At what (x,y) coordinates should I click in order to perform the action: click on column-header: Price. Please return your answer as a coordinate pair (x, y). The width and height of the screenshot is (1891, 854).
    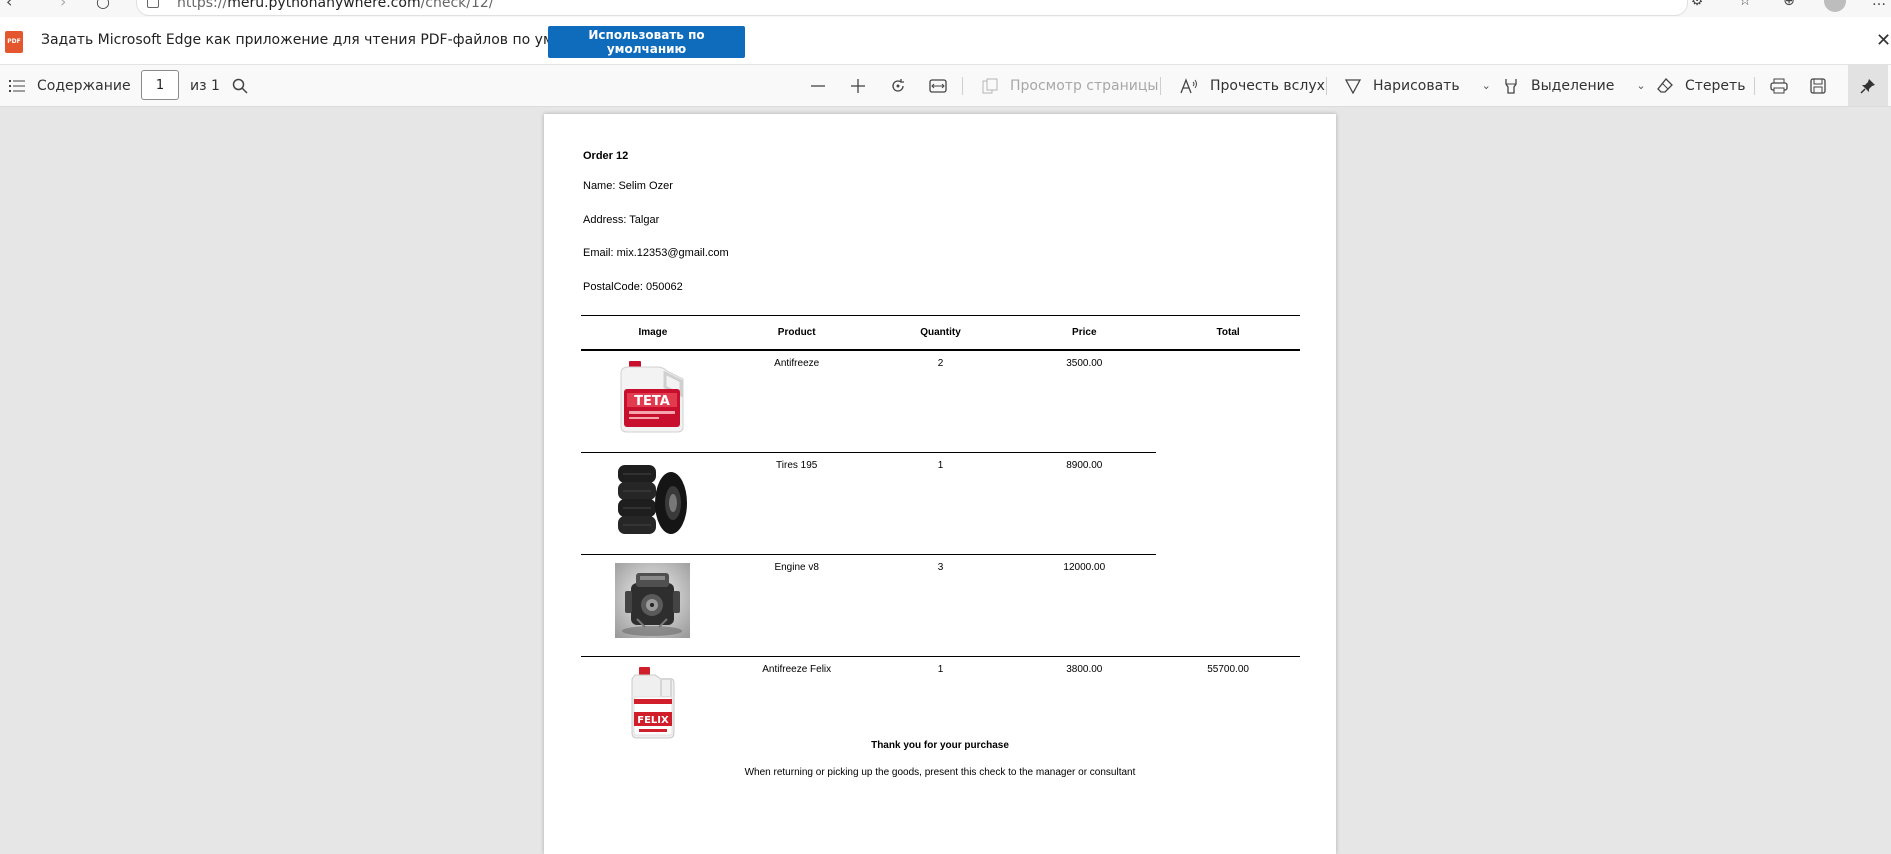
    Looking at the image, I should click on (1084, 333).